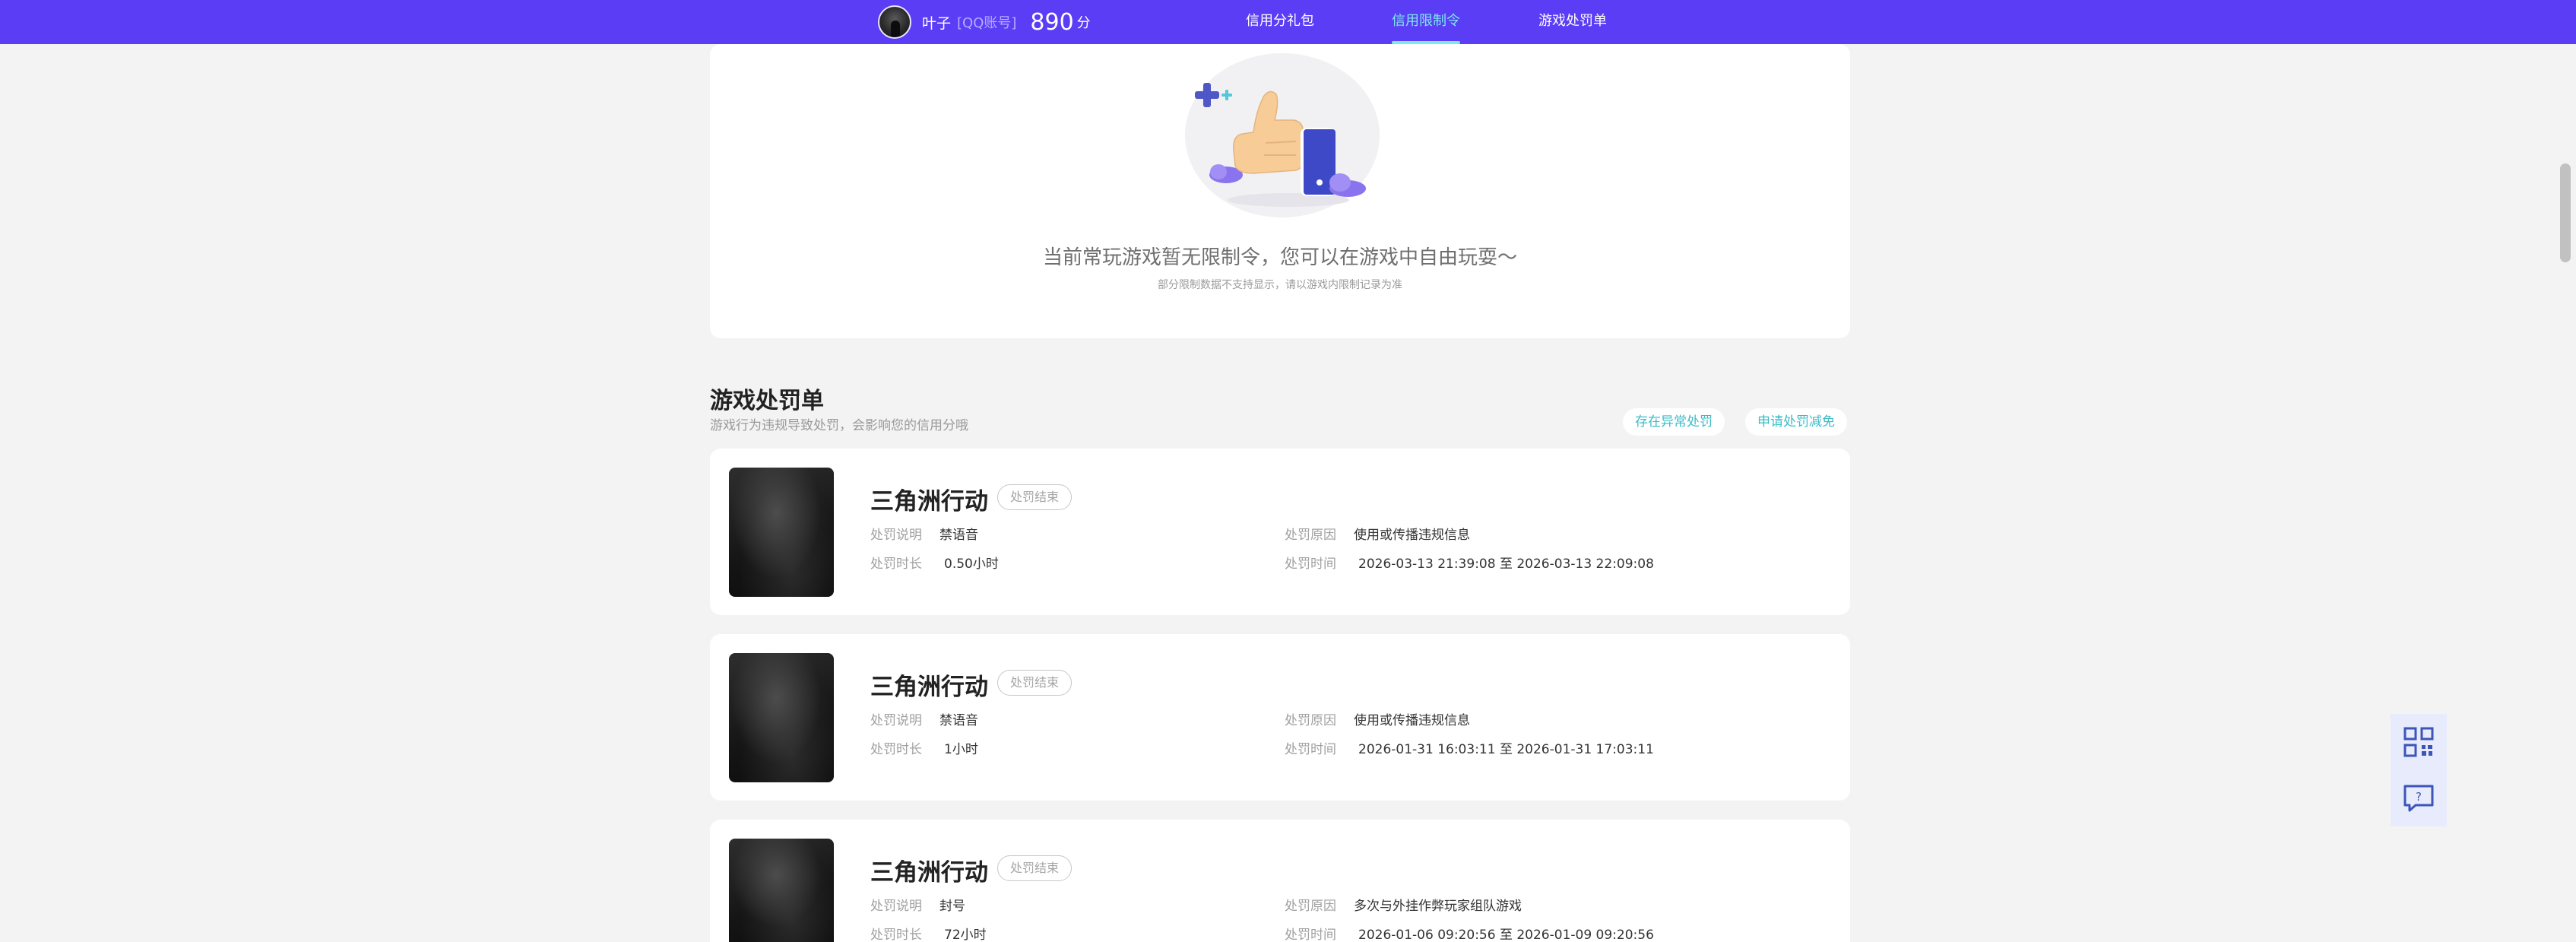 This screenshot has width=2576, height=942. What do you see at coordinates (1280, 285) in the screenshot?
I see `empty-state-subtitle: 部分限制数据不支持显示，请以游戏内限制记录为准` at bounding box center [1280, 285].